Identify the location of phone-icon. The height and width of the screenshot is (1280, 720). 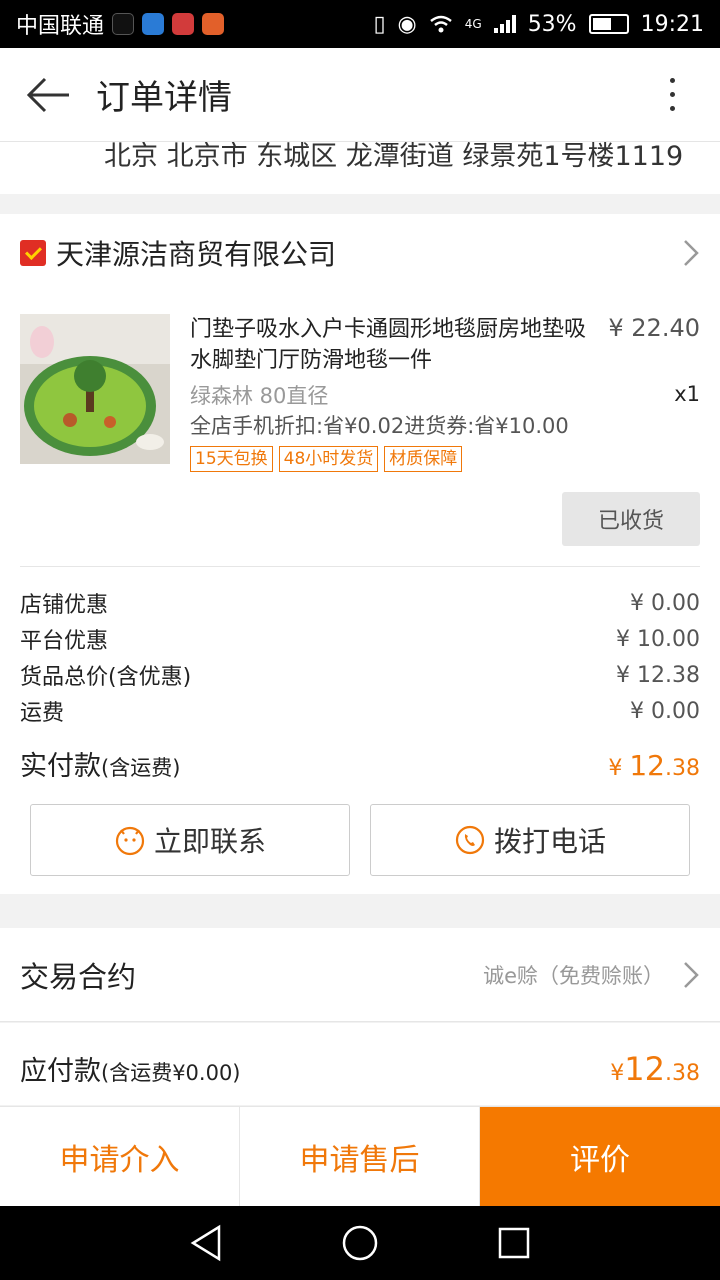
(470, 840).